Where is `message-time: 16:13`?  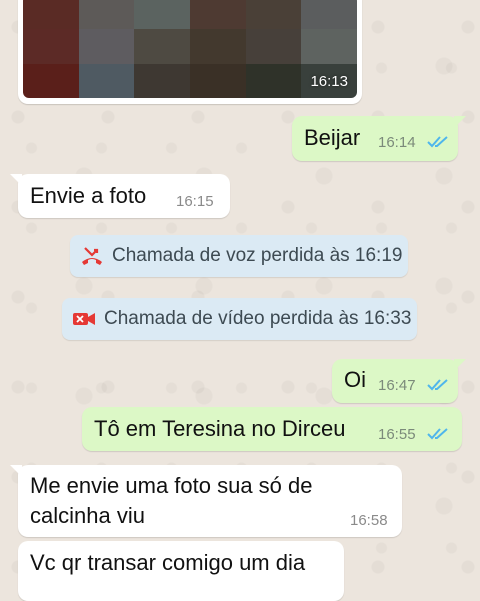 message-time: 16:13 is located at coordinates (329, 81).